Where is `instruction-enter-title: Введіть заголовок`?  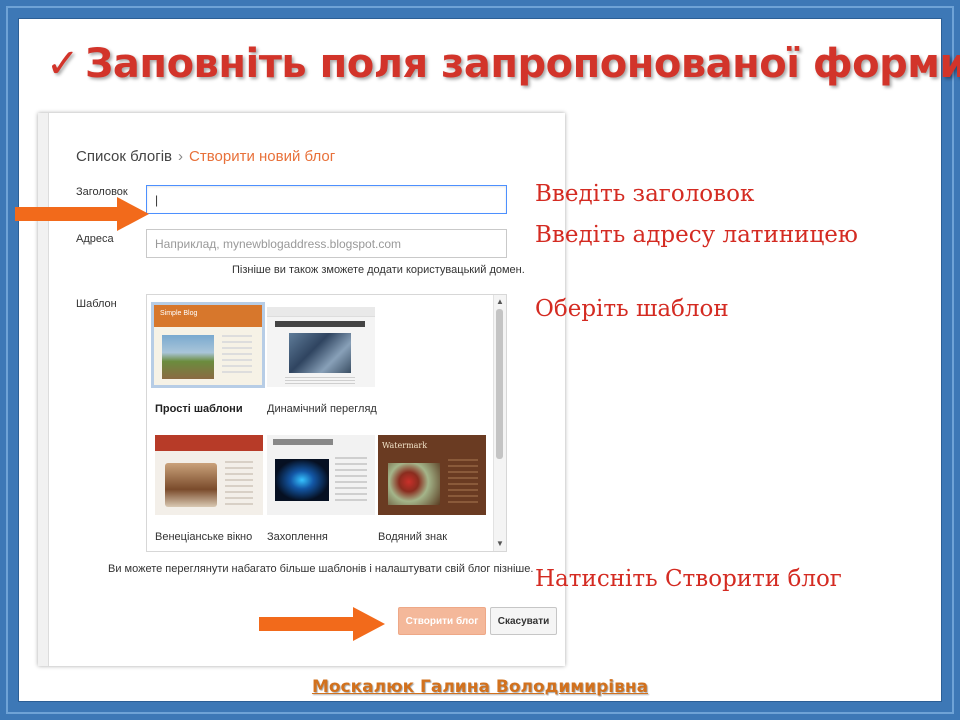
instruction-enter-title: Введіть заголовок is located at coordinates (645, 194).